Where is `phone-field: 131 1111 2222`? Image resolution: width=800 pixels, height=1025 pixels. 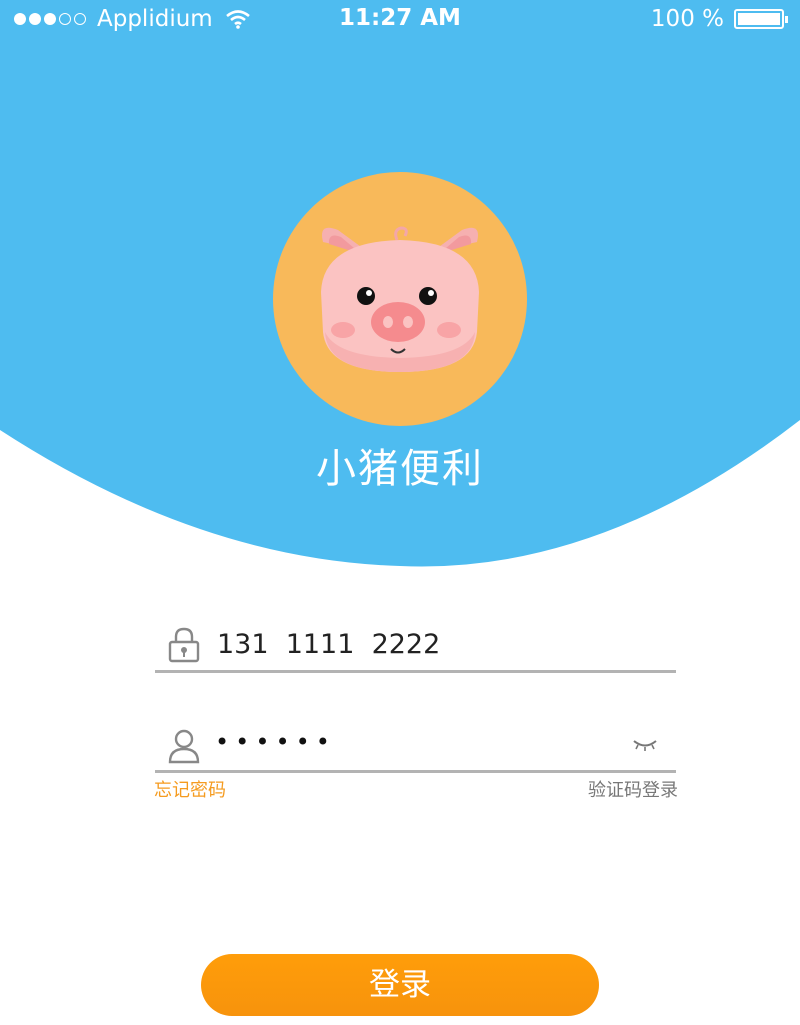 phone-field: 131 1111 2222 is located at coordinates (415, 649).